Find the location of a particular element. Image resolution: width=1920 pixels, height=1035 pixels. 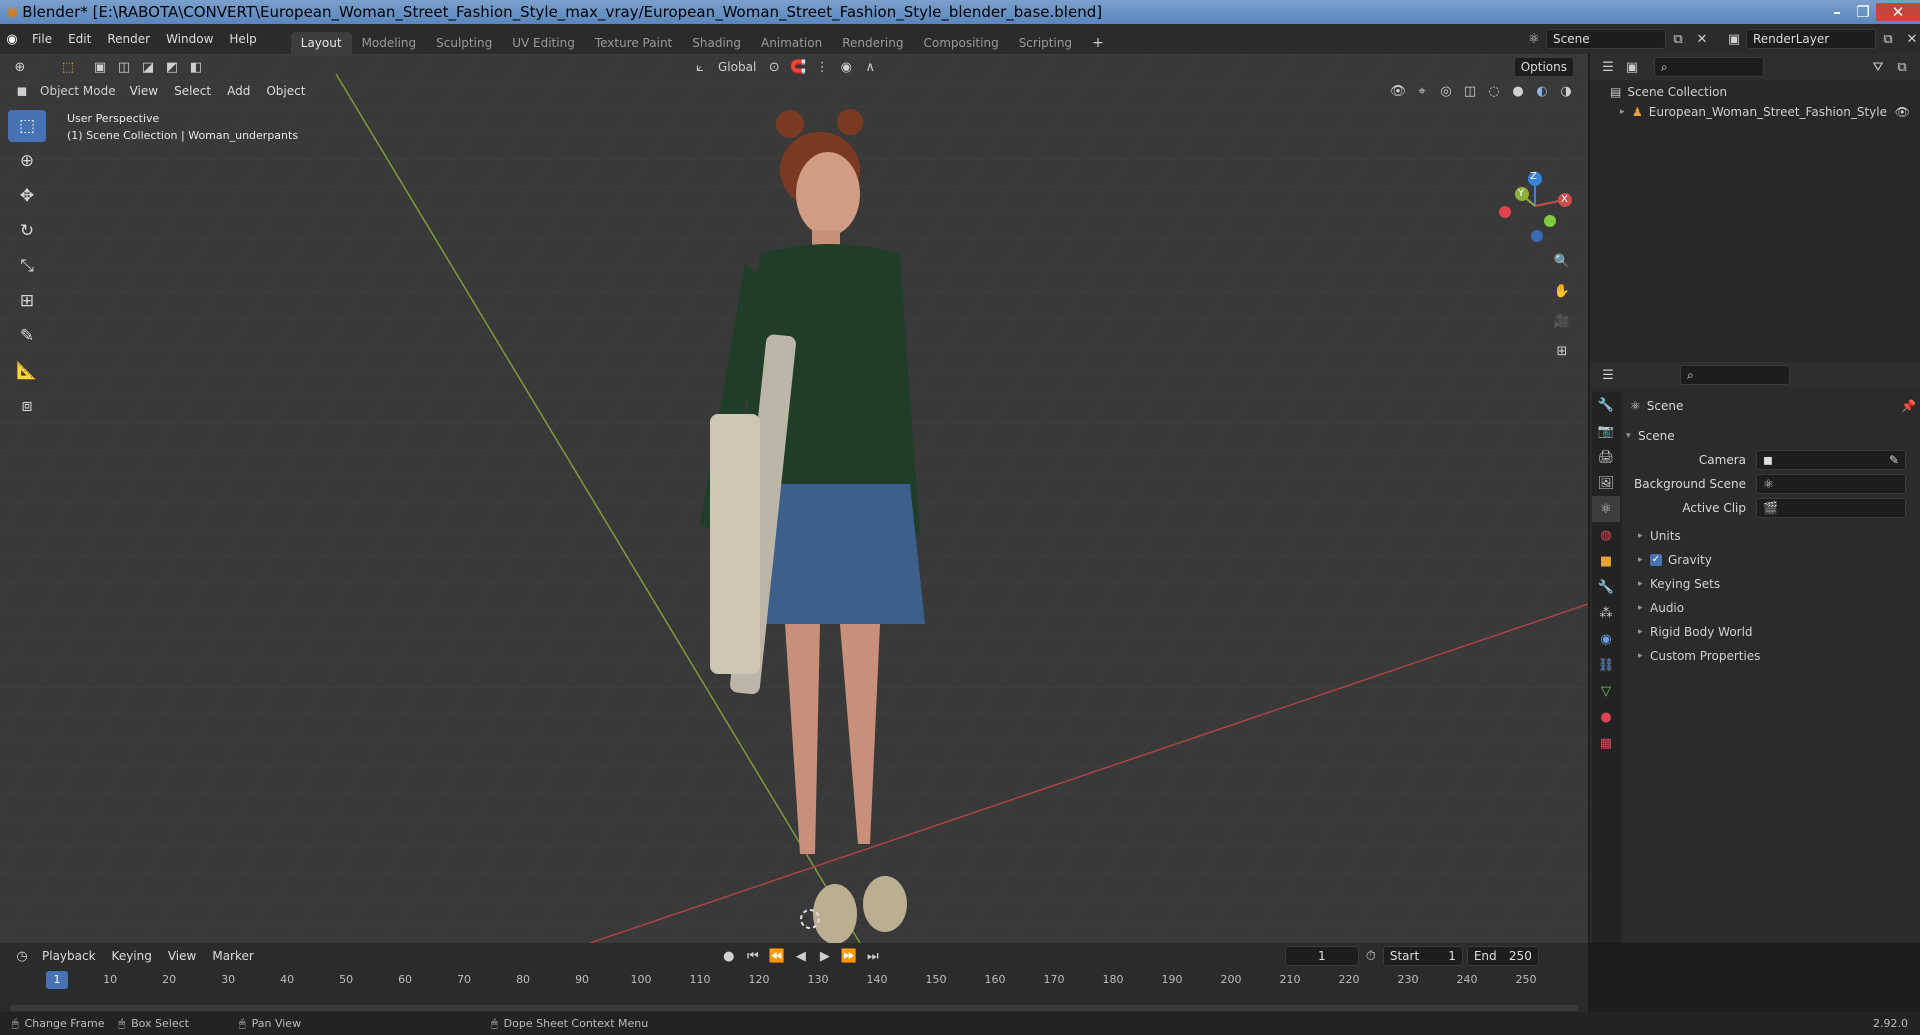

tab-texture-paint: Texture Paint is located at coordinates (633, 43).